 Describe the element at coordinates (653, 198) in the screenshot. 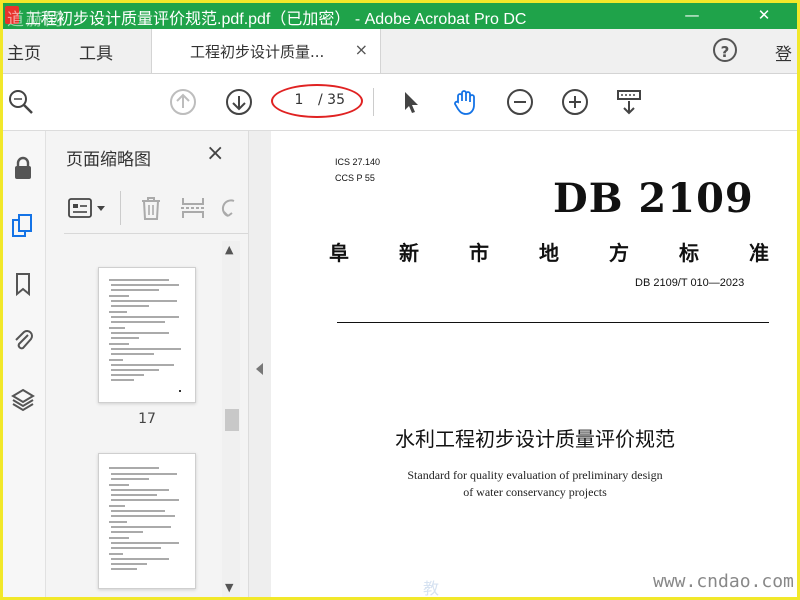

I see `db-code: DB 2109` at that location.